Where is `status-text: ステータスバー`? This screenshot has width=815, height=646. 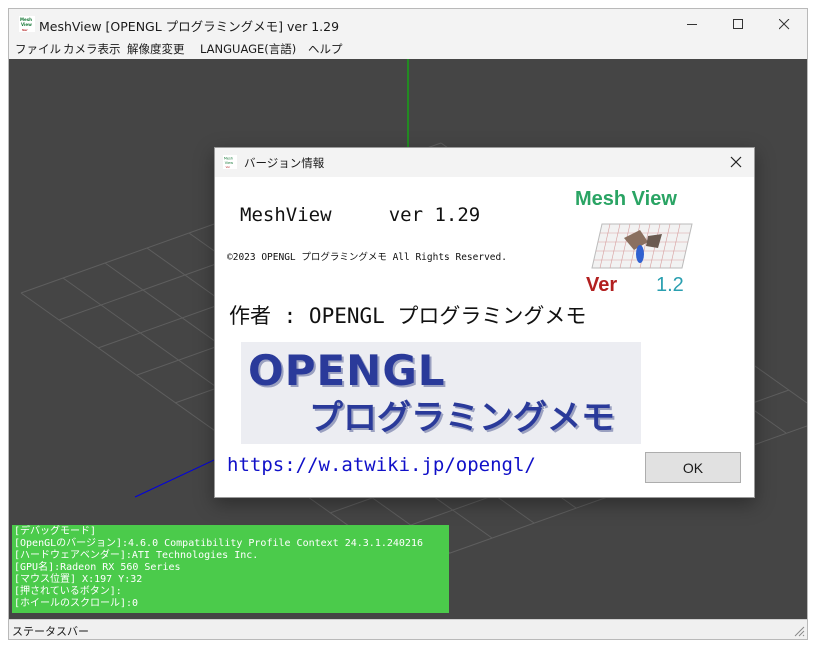
status-text: ステータスバー is located at coordinates (50, 631).